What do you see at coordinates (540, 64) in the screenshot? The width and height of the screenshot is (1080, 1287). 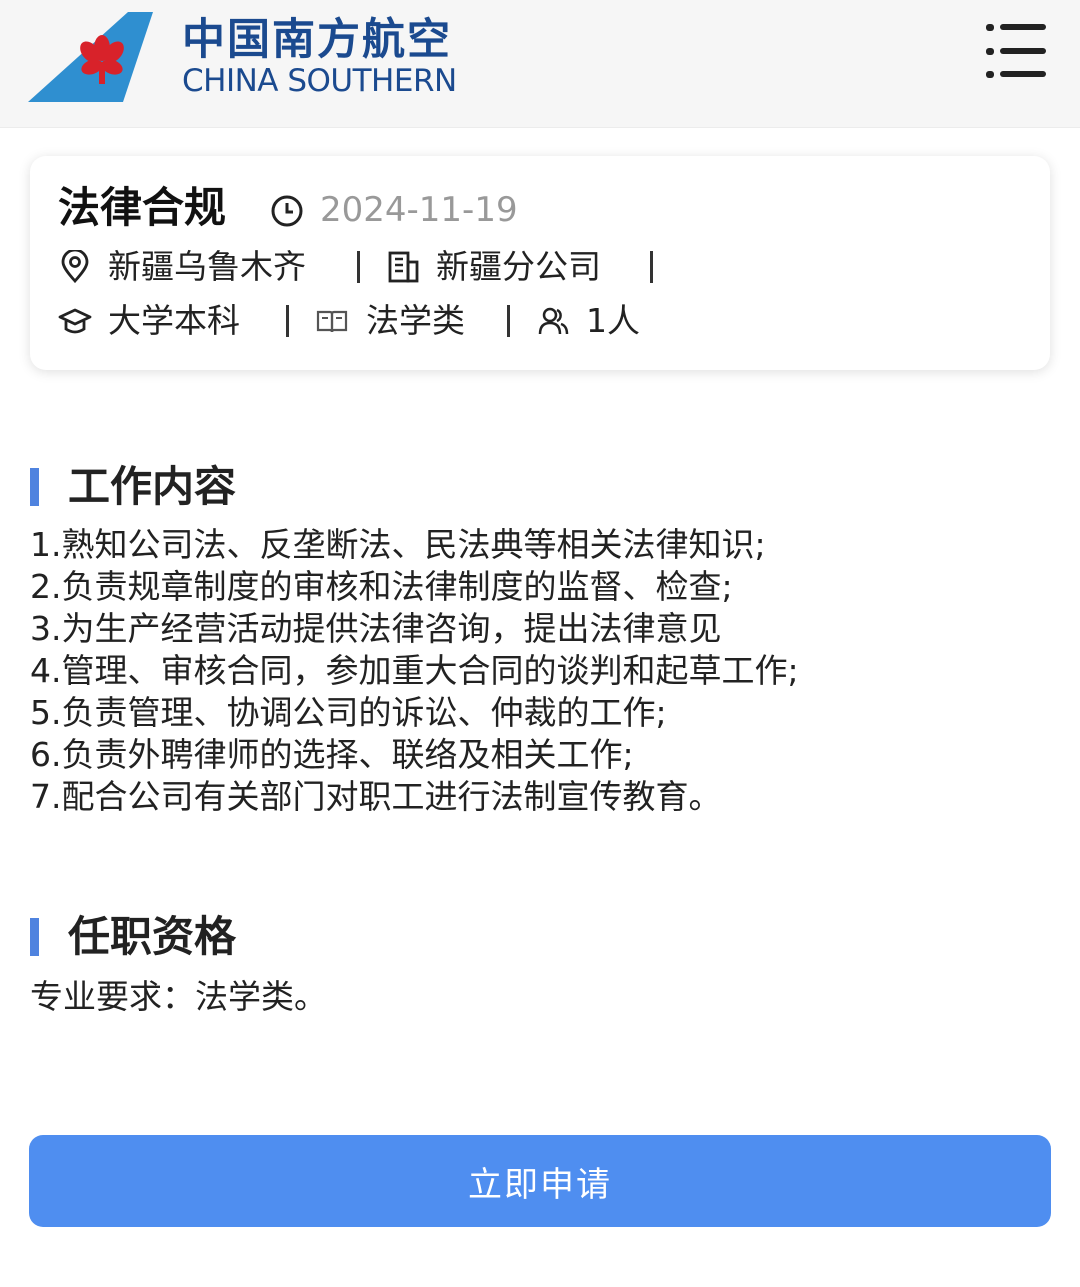 I see `app-header: 中国南方航空 CHINA SOUTHERN` at bounding box center [540, 64].